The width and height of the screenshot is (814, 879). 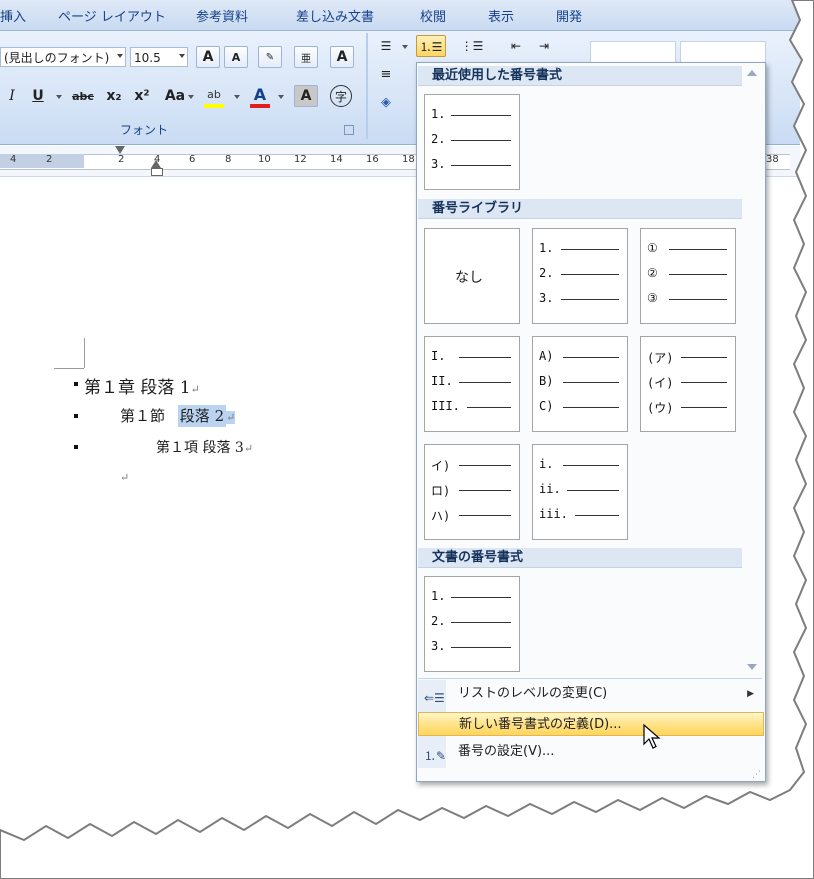 What do you see at coordinates (144, 130) in the screenshot?
I see `font-group-label: フォント` at bounding box center [144, 130].